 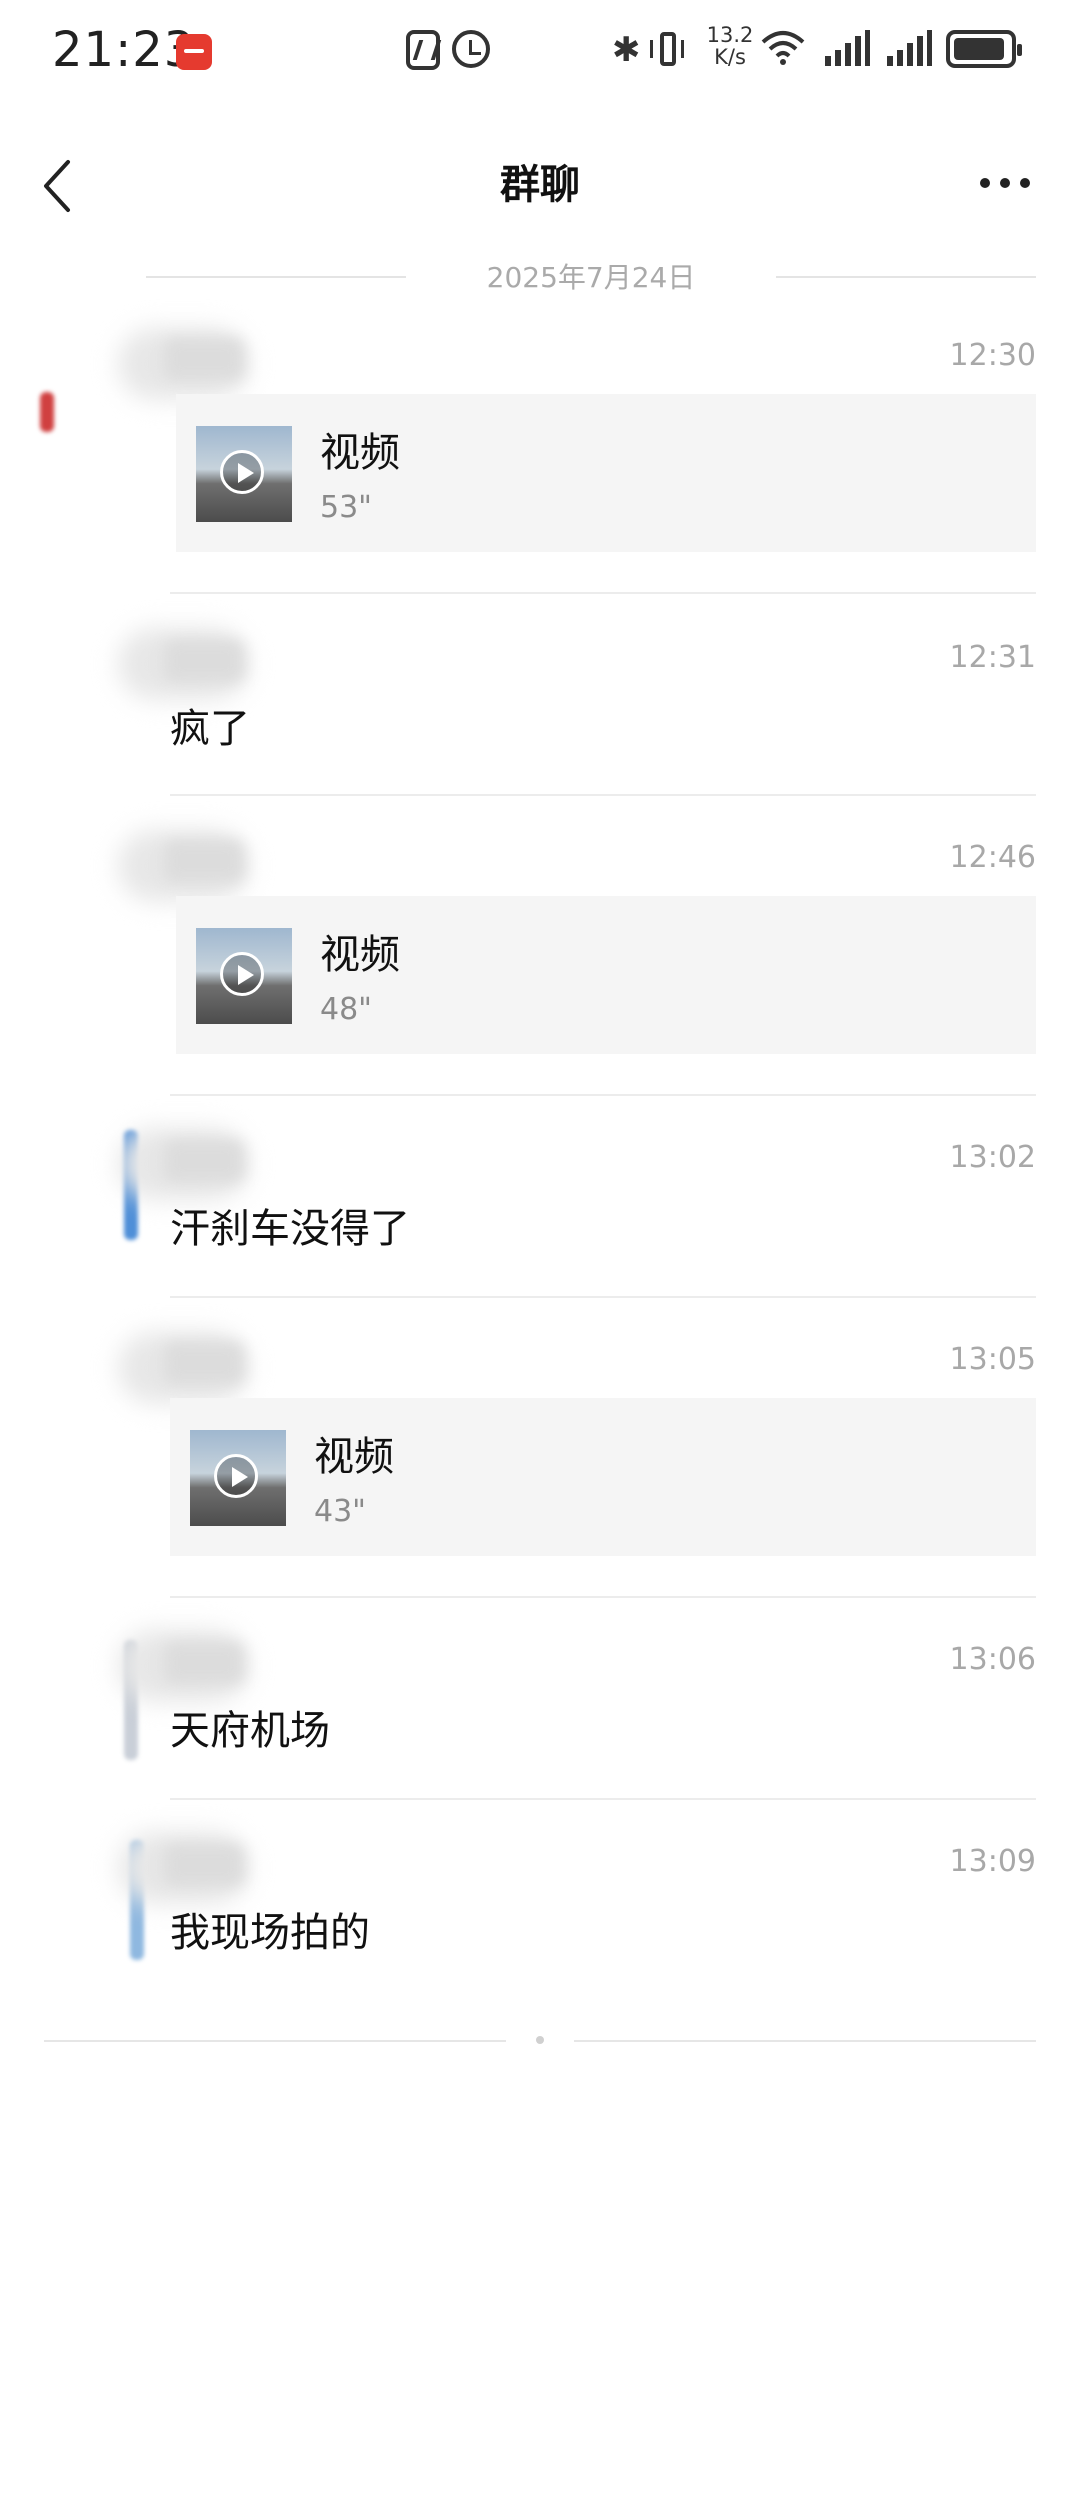 What do you see at coordinates (540, 55) in the screenshot?
I see `status-bar: 21:23 ✱ 13.2 K/s` at bounding box center [540, 55].